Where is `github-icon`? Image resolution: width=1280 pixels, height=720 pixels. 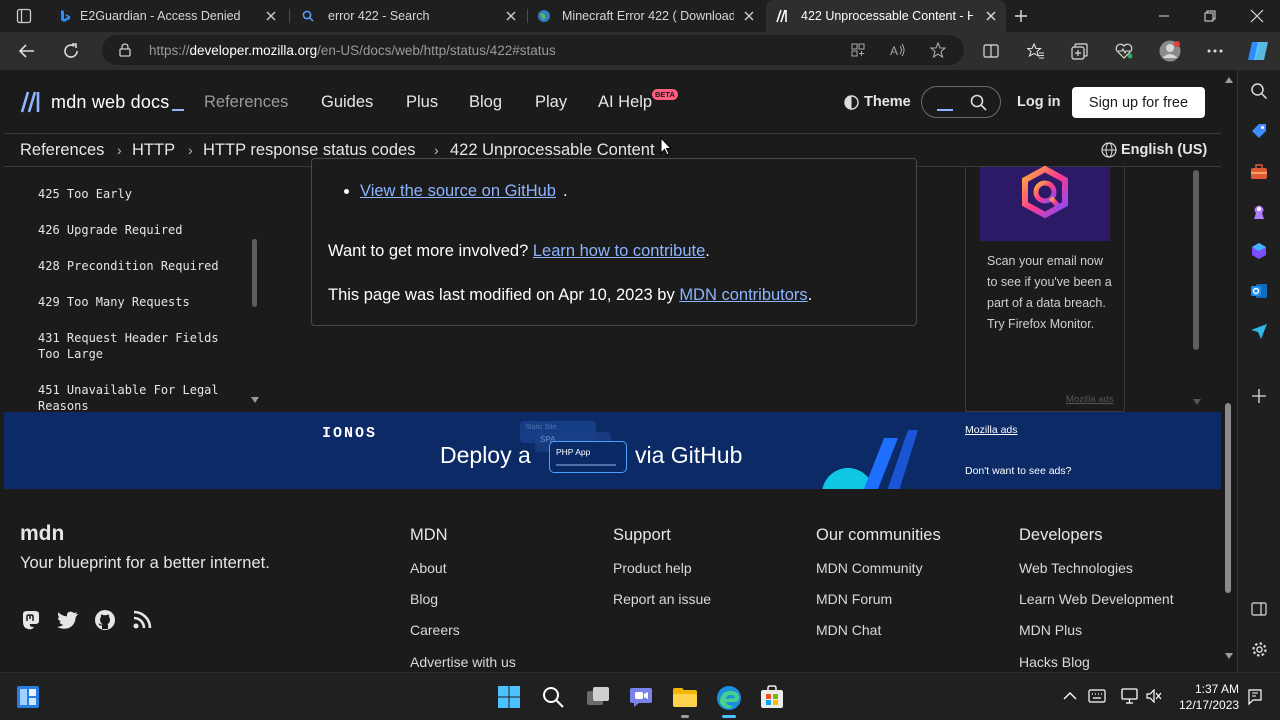 github-icon is located at coordinates (105, 620).